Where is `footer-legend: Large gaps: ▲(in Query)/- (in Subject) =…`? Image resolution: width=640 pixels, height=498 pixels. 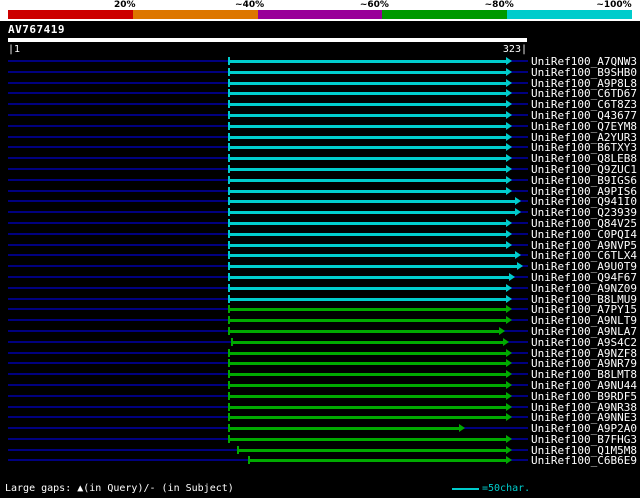
footer-legend: Large gaps: ▲(in Query)/- (in Subject) =… is located at coordinates (320, 488).